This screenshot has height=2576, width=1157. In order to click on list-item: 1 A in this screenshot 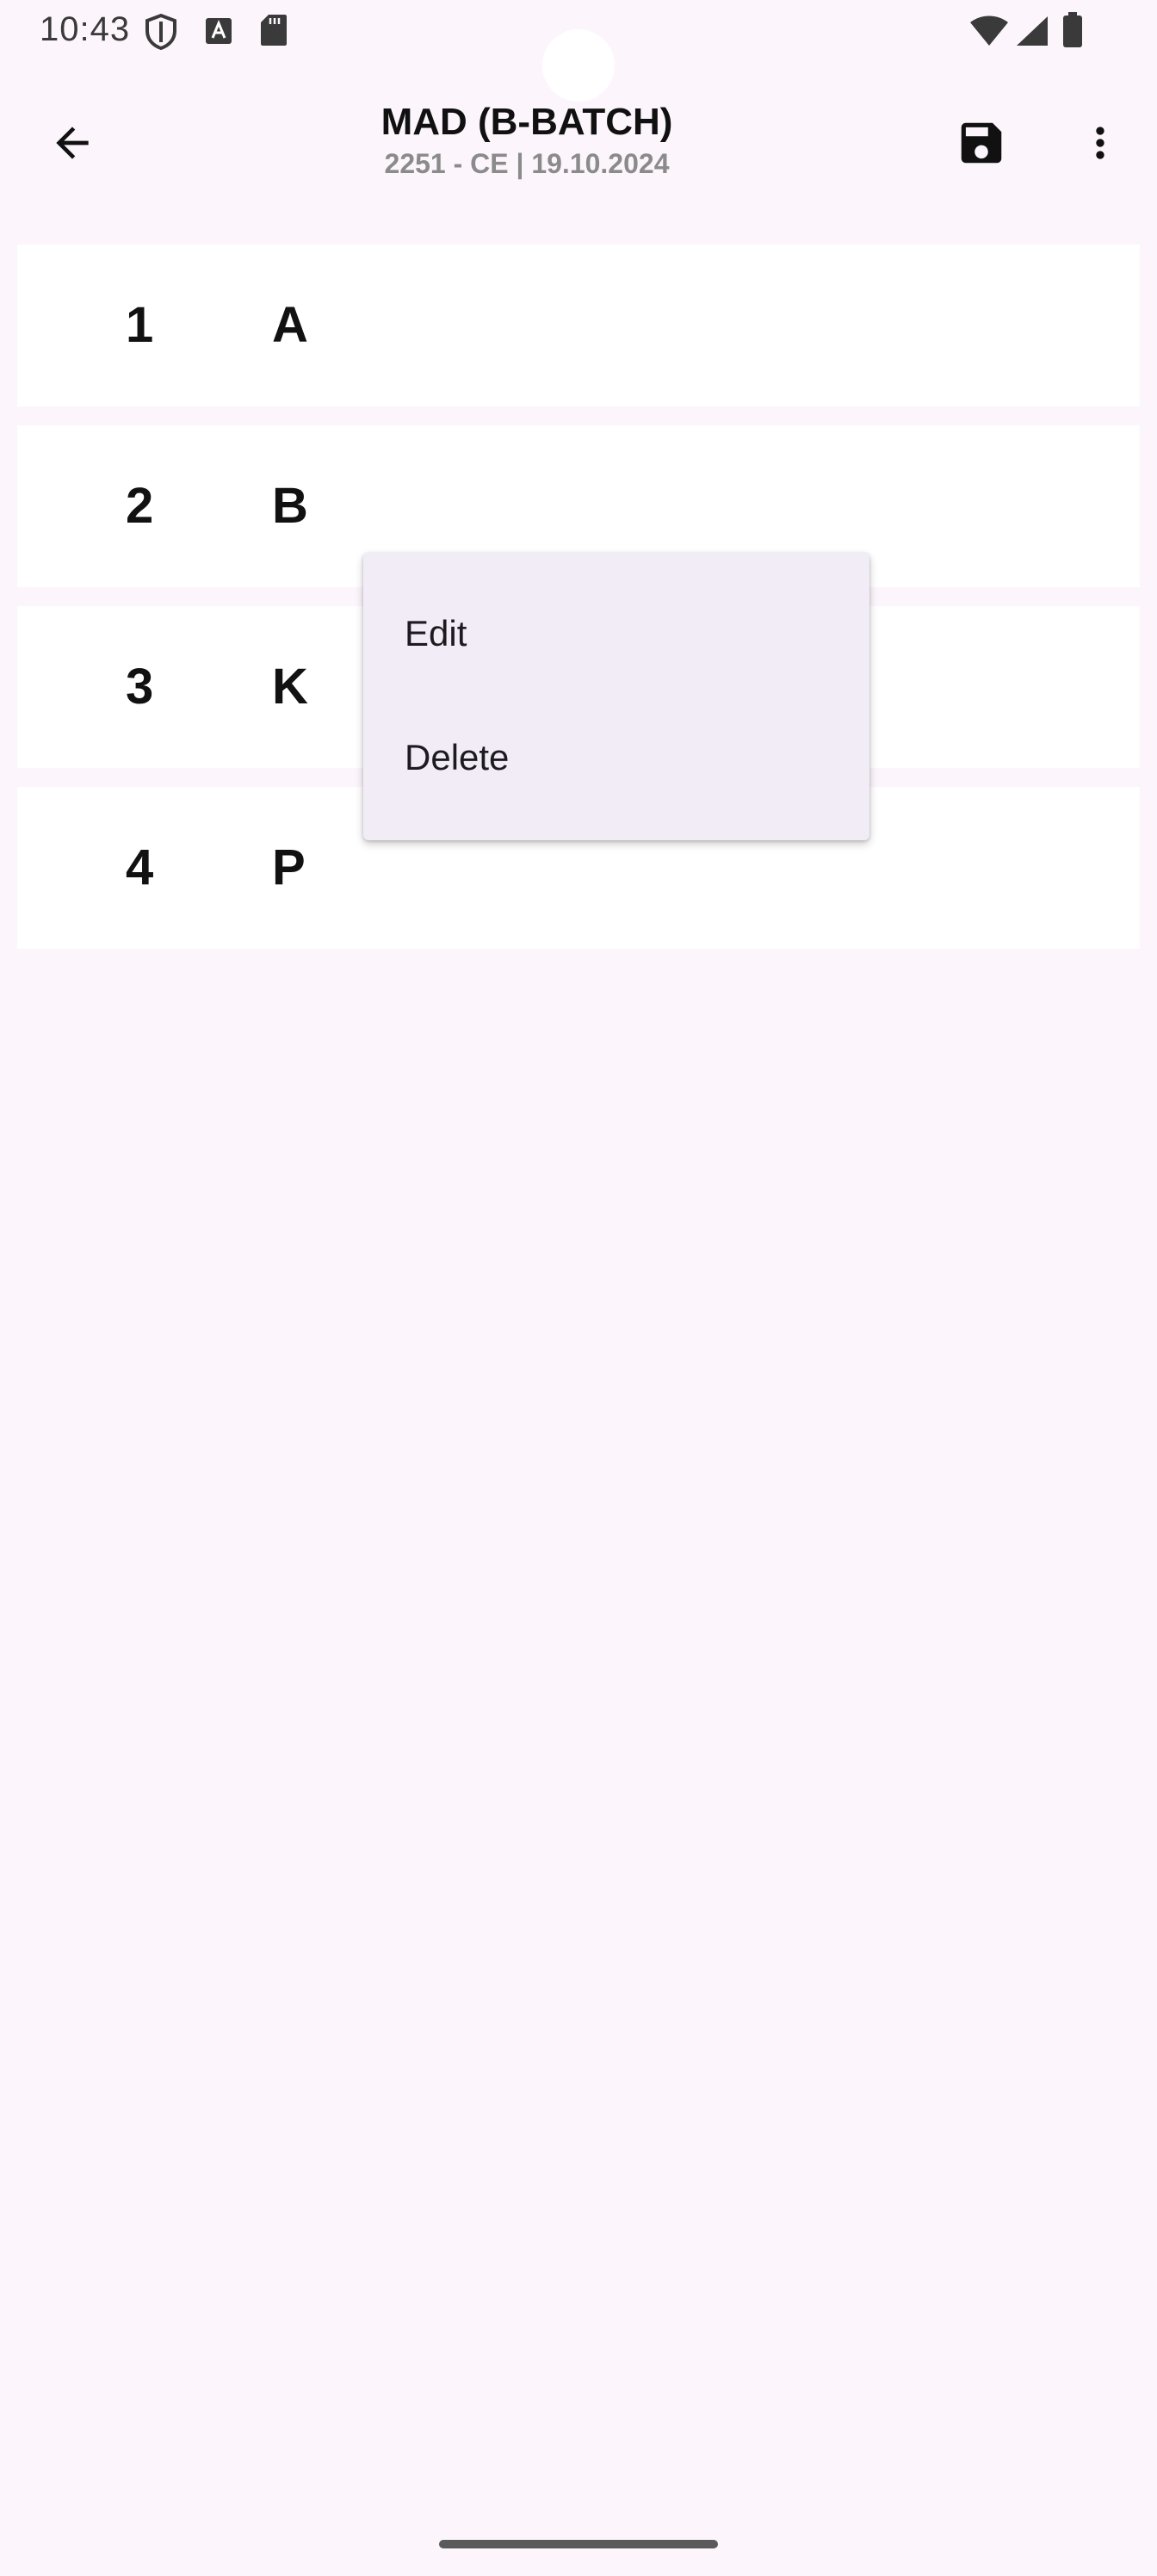, I will do `click(579, 325)`.